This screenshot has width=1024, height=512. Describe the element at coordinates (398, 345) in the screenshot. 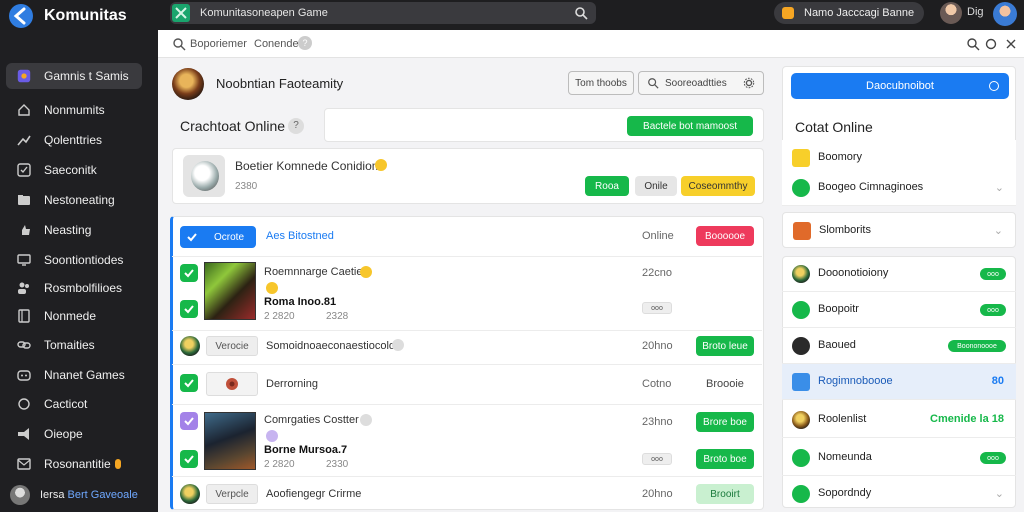

I see `info-icon` at that location.